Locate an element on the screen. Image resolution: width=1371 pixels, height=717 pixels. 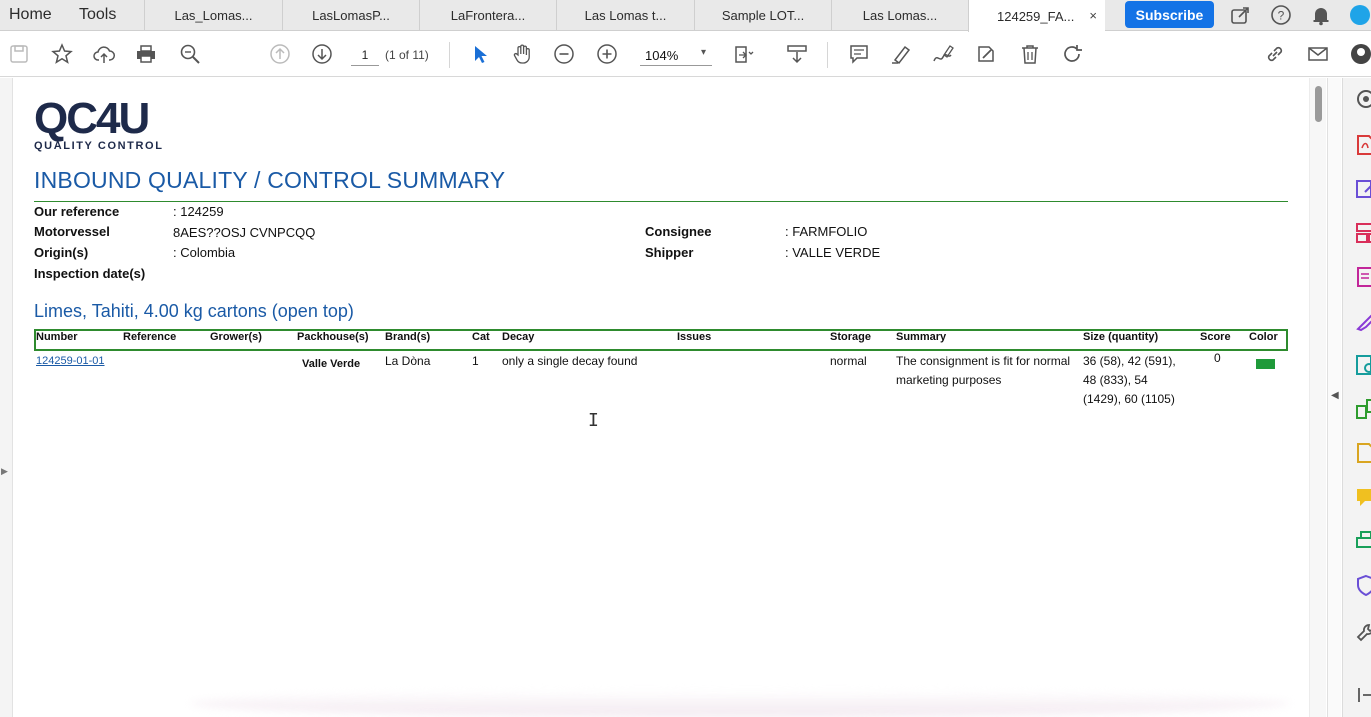
page-up-icon is located at coordinates (280, 54).